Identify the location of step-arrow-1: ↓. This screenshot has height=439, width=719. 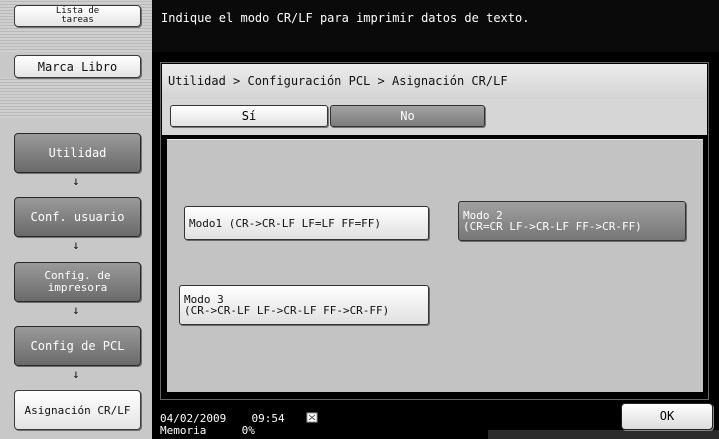
(76, 181).